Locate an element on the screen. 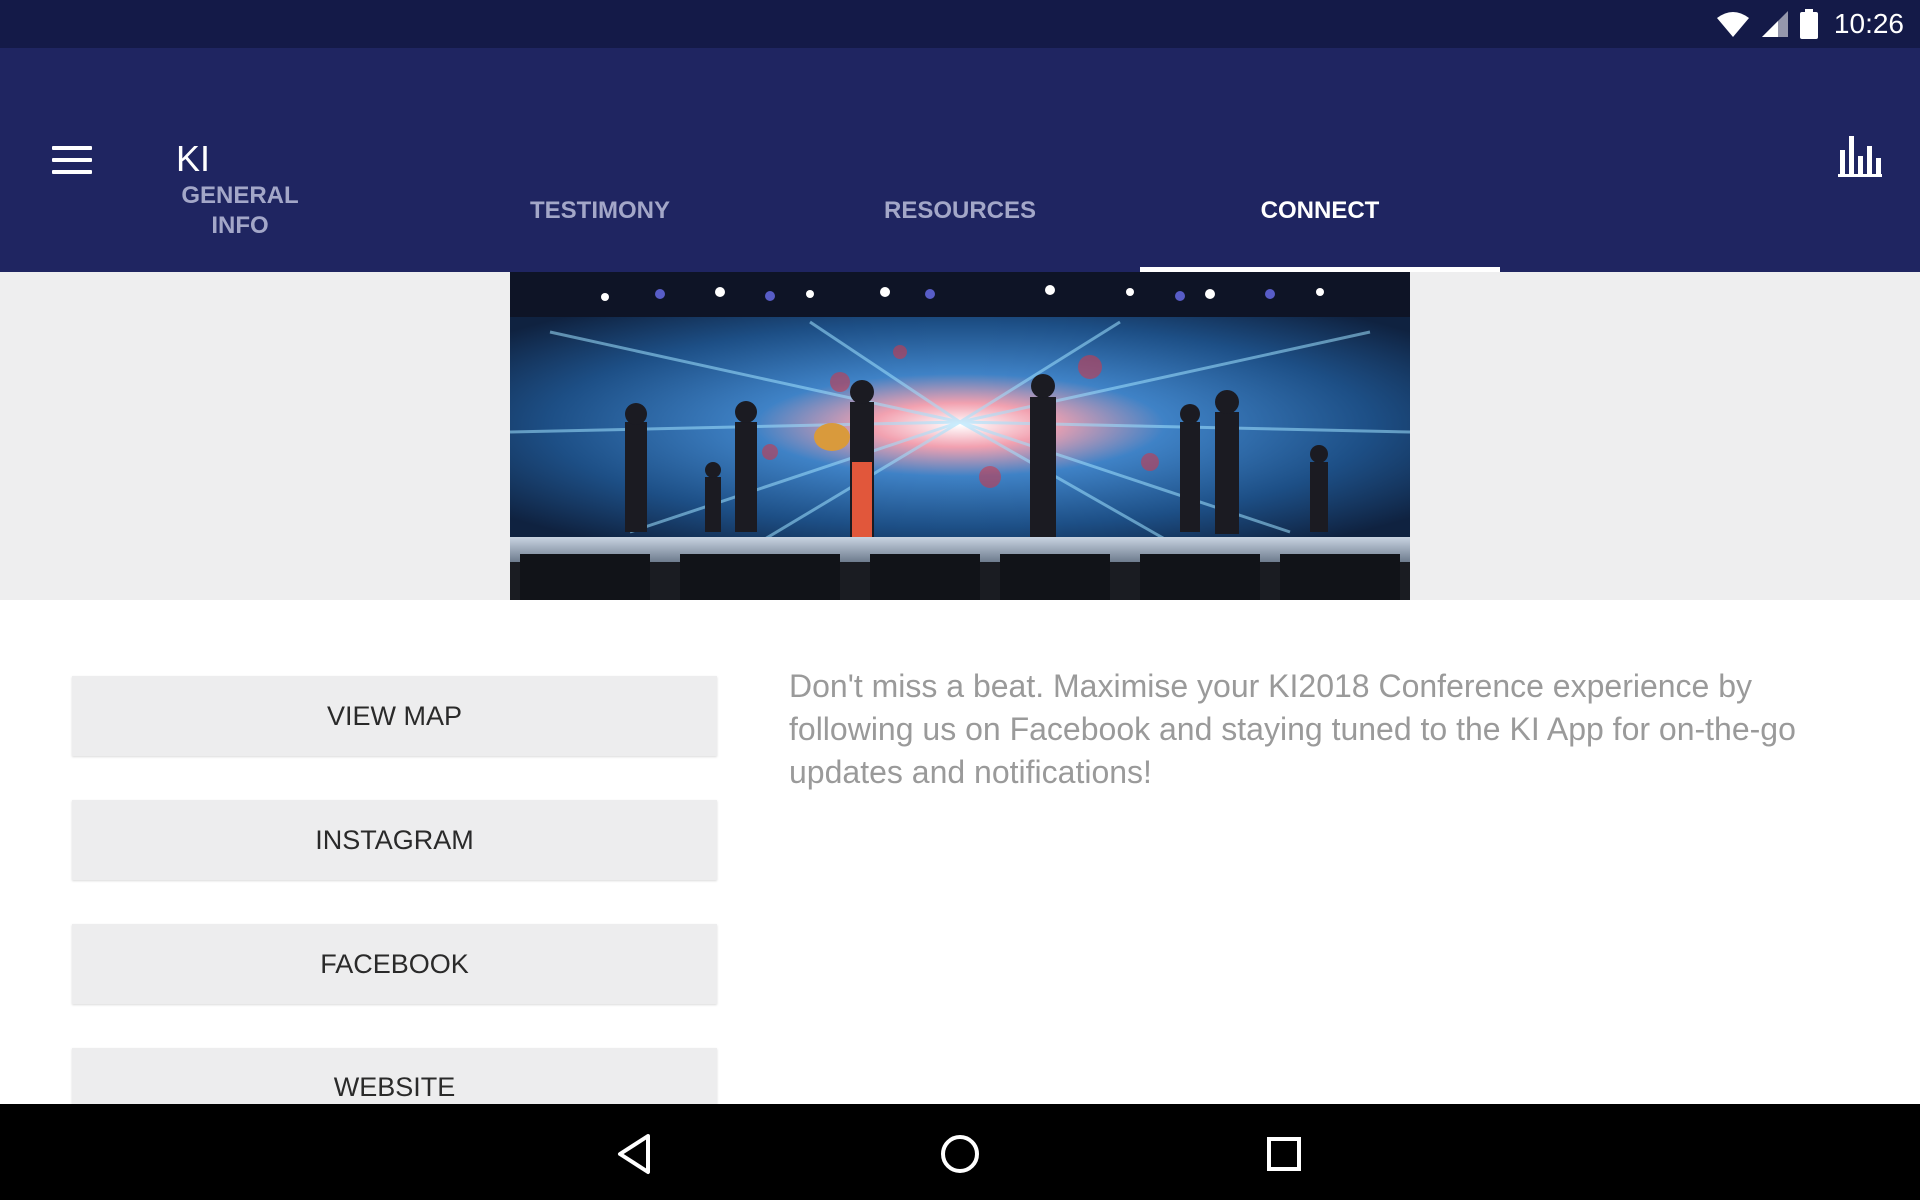  battery-icon is located at coordinates (1808, 24).